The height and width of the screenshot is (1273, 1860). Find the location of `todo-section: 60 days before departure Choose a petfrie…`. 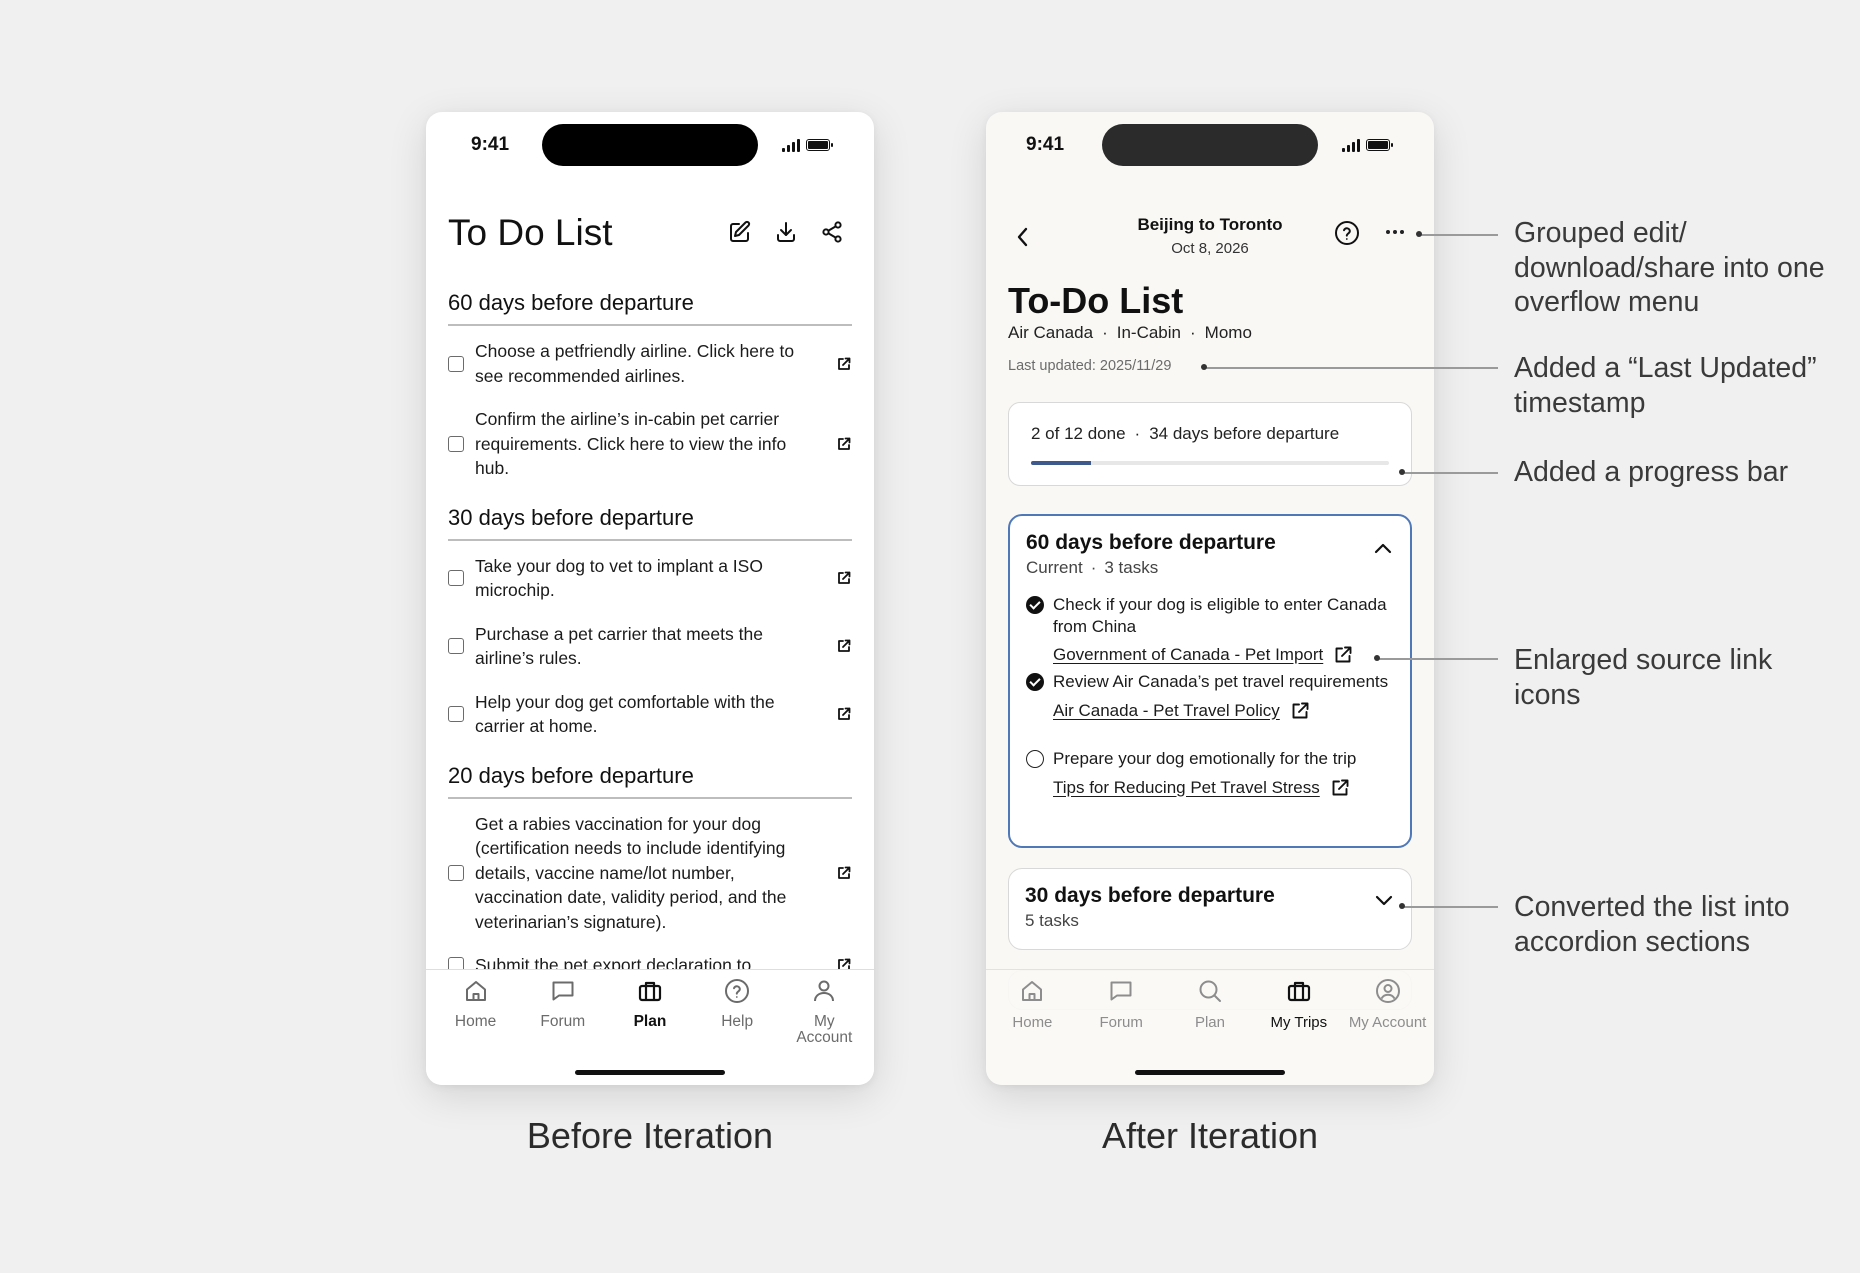

todo-section: 60 days before departure Choose a petfrie… is located at coordinates (650, 383).